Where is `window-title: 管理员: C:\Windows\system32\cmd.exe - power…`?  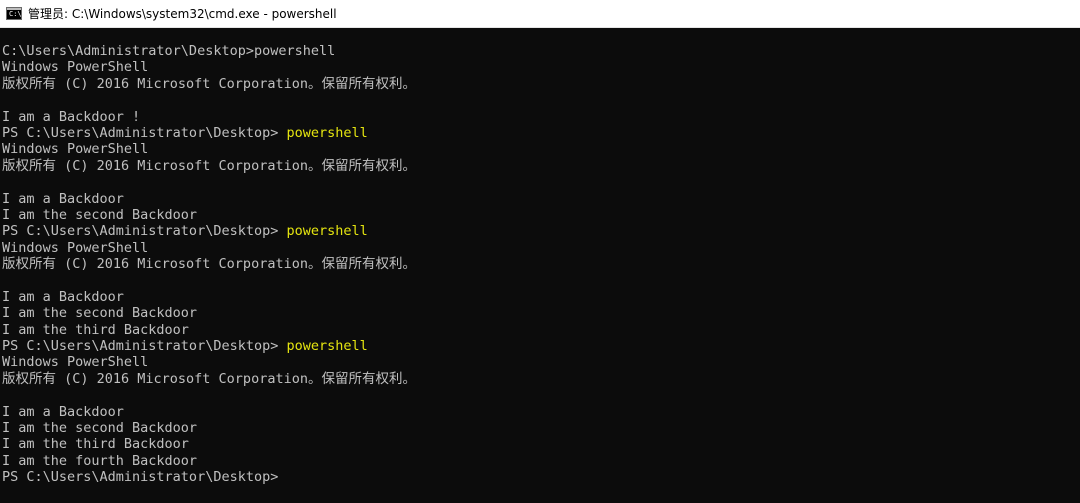 window-title: 管理员: C:\Windows\system32\cmd.exe - power… is located at coordinates (182, 14).